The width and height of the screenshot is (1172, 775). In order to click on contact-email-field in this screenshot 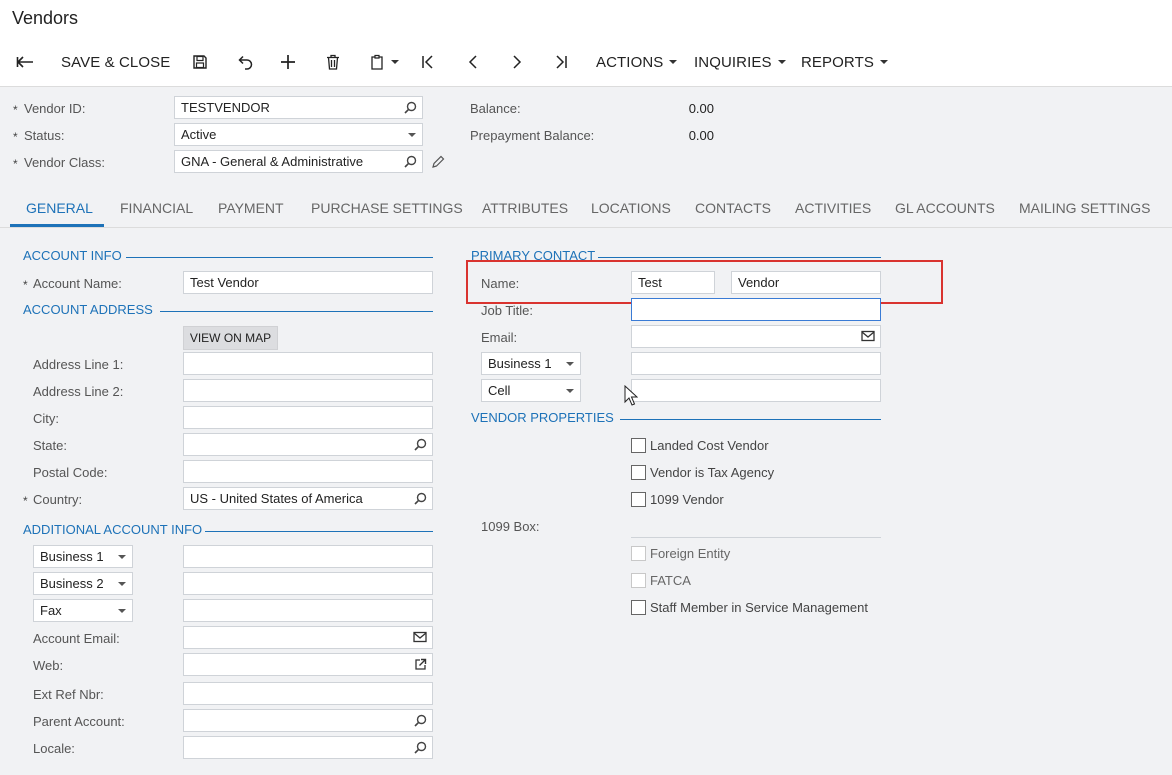, I will do `click(756, 336)`.